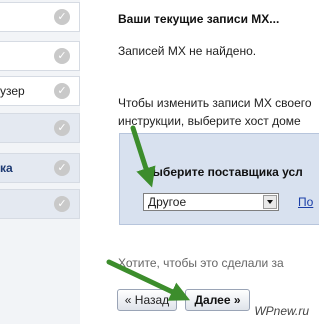  What do you see at coordinates (40, 56) in the screenshot?
I see `sidebar-item-2: ✓` at bounding box center [40, 56].